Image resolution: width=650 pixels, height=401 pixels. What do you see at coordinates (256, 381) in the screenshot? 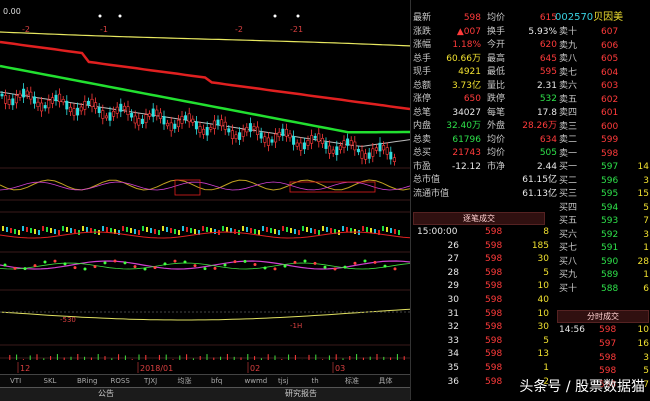
I see `indicator-tab: wwmd` at bounding box center [256, 381].